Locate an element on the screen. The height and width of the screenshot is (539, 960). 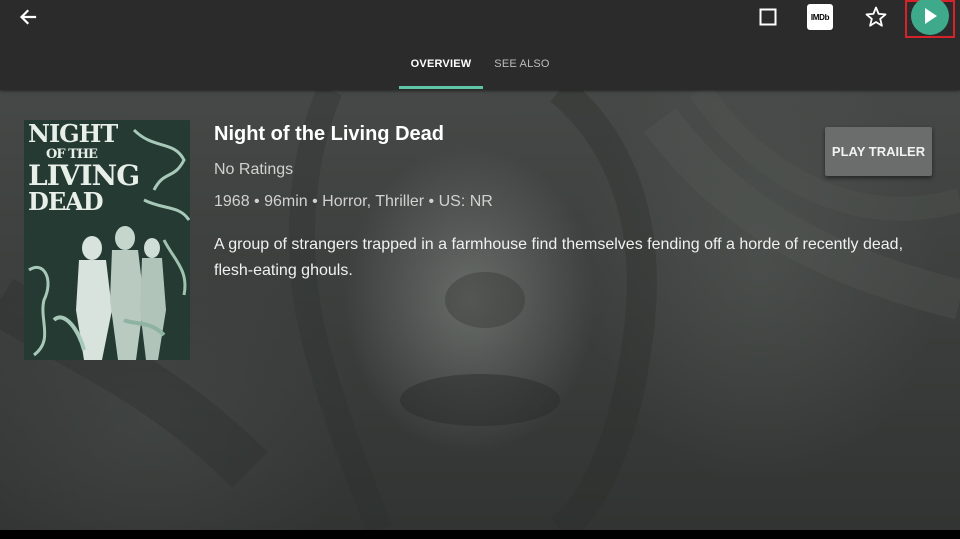
active-tab-indicator is located at coordinates (441, 87).